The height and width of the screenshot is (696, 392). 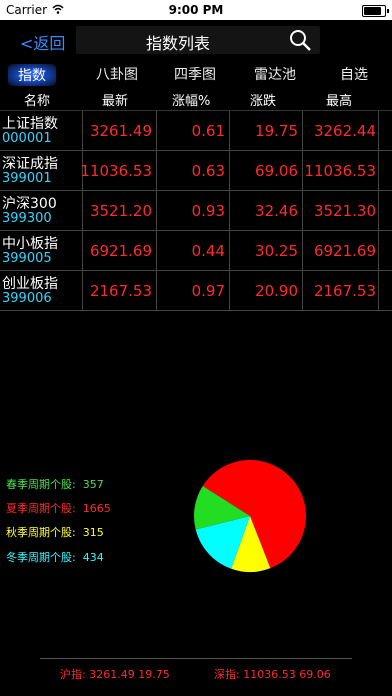 I want to click on index-name: 沪深300, so click(x=29, y=204).